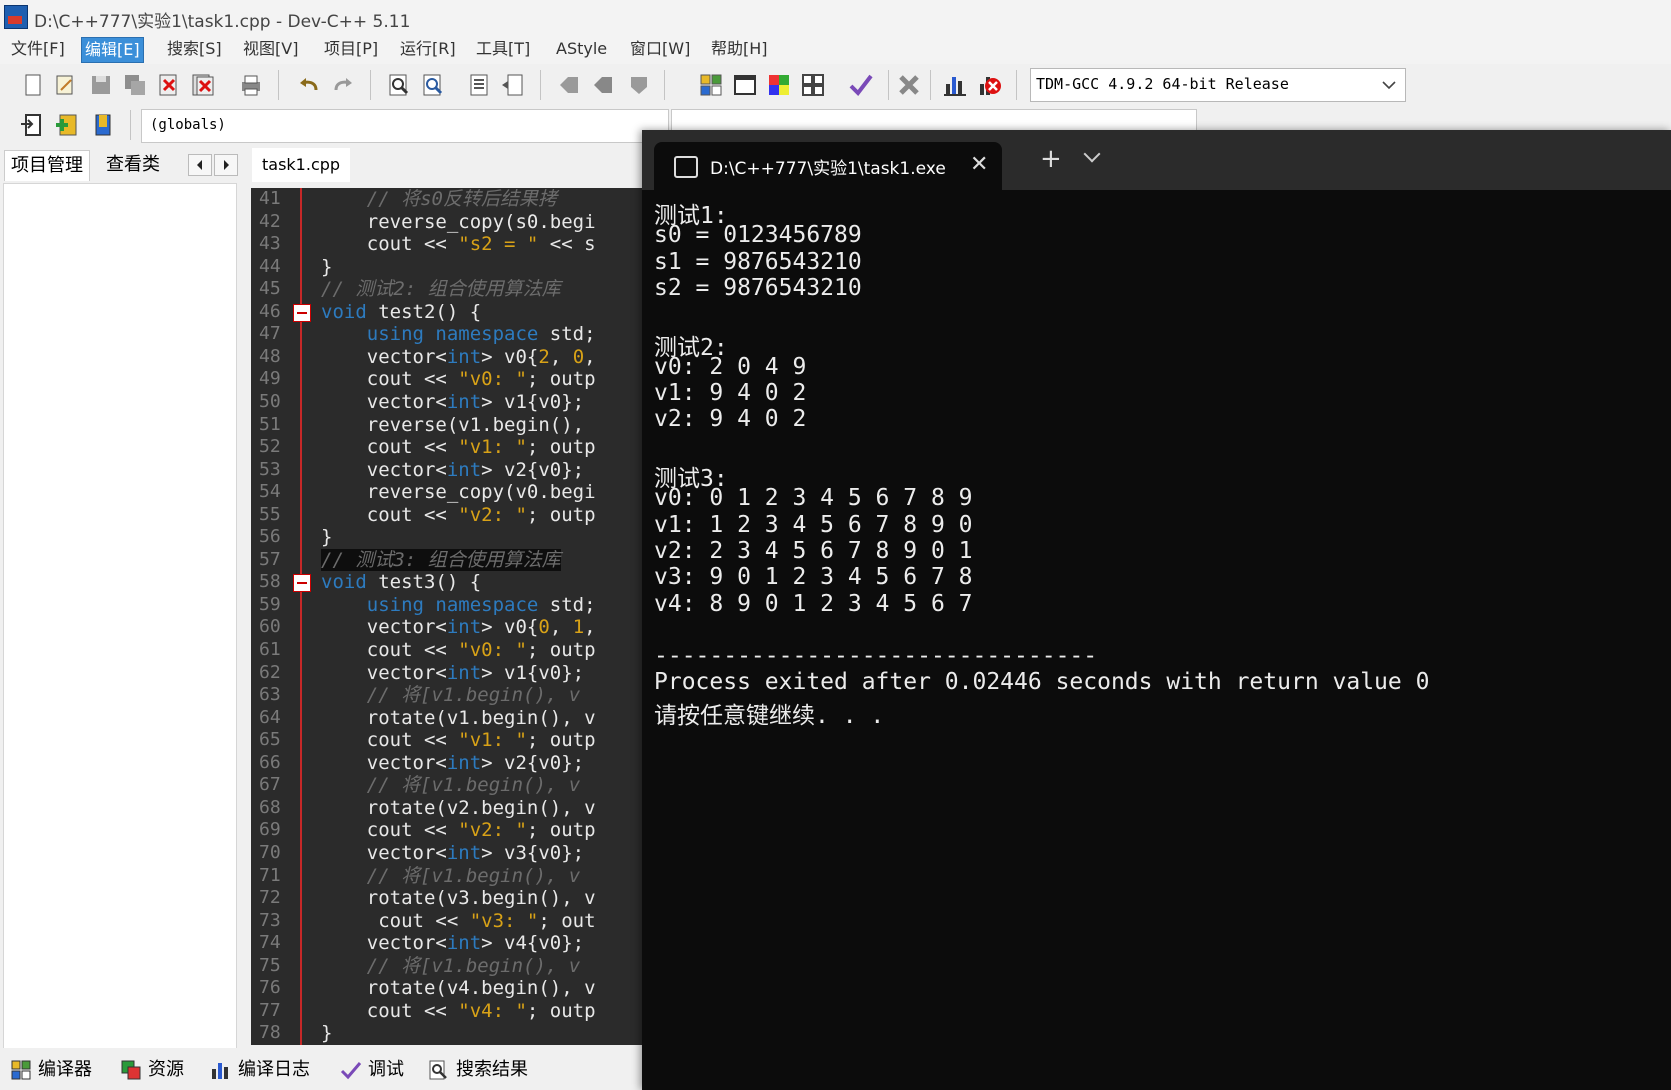 This screenshot has width=1671, height=1090. I want to click on tab-debug: 调试, so click(372, 1070).